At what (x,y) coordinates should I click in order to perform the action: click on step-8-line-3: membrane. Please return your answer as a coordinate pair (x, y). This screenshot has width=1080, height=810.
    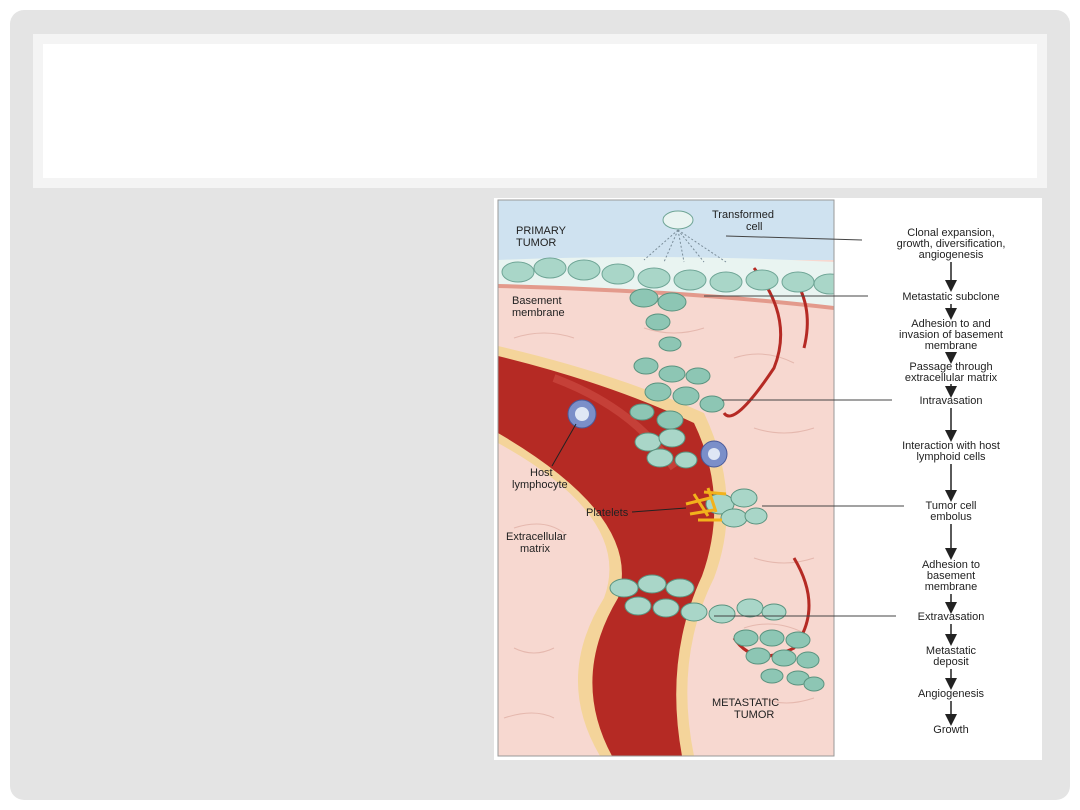
    Looking at the image, I should click on (951, 587).